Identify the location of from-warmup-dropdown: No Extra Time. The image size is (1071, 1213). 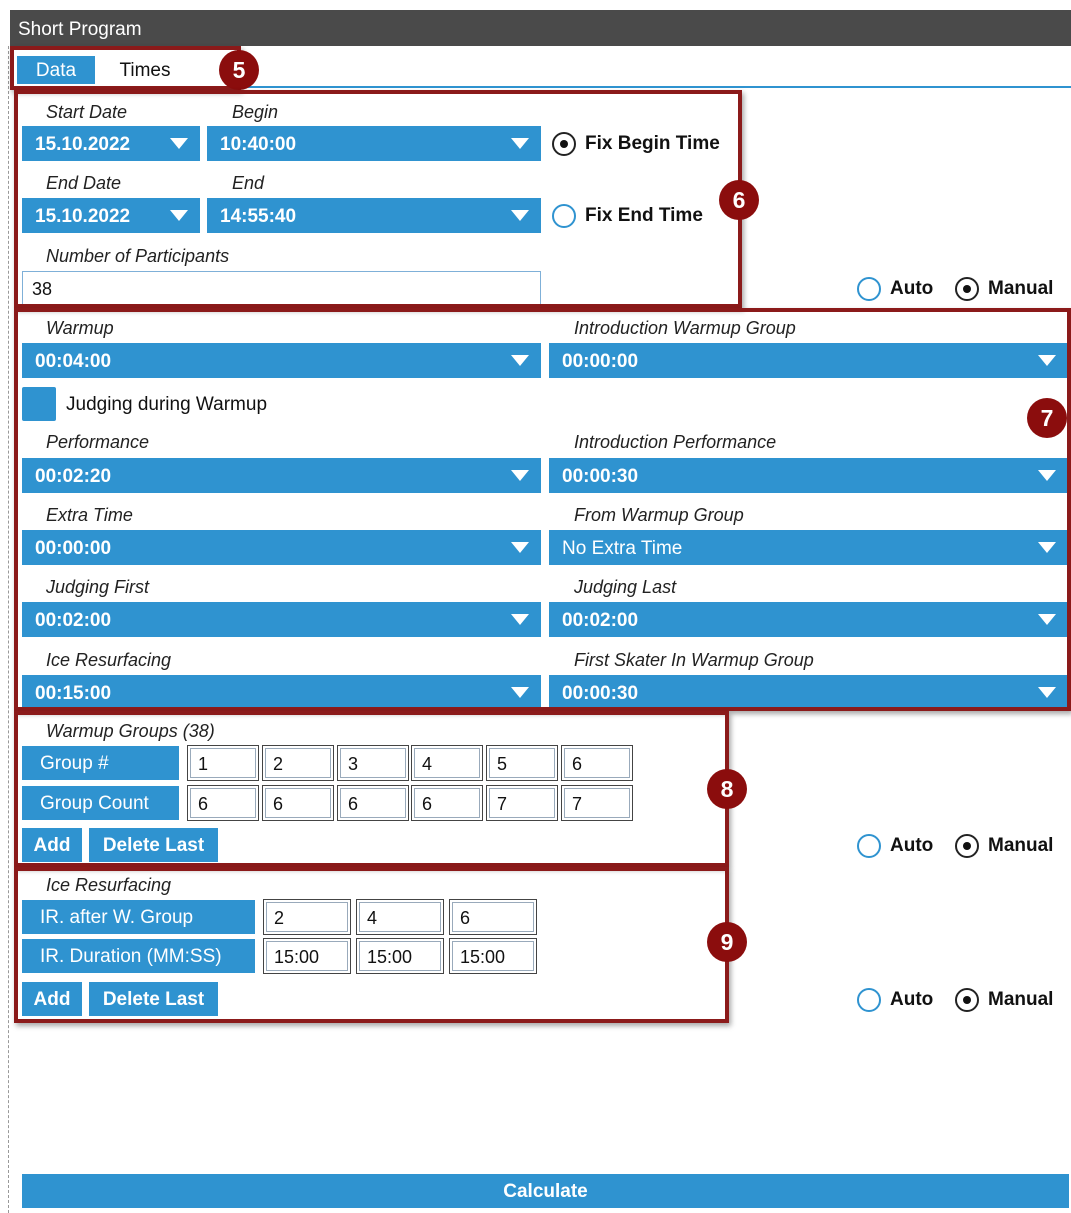
(808, 547).